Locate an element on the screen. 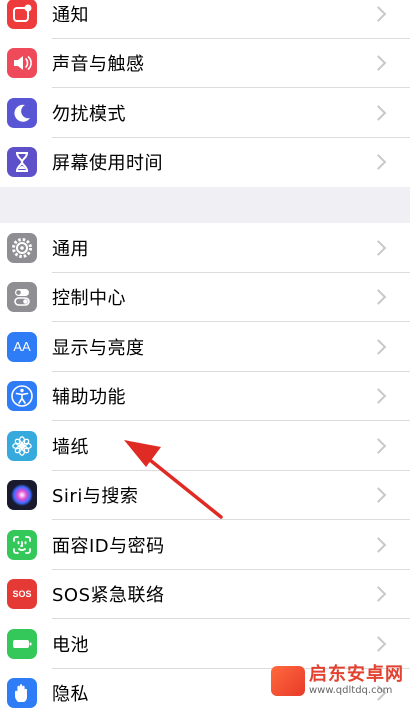 The image size is (410, 718). settings-row-label: 墙纸 is located at coordinates (70, 446).